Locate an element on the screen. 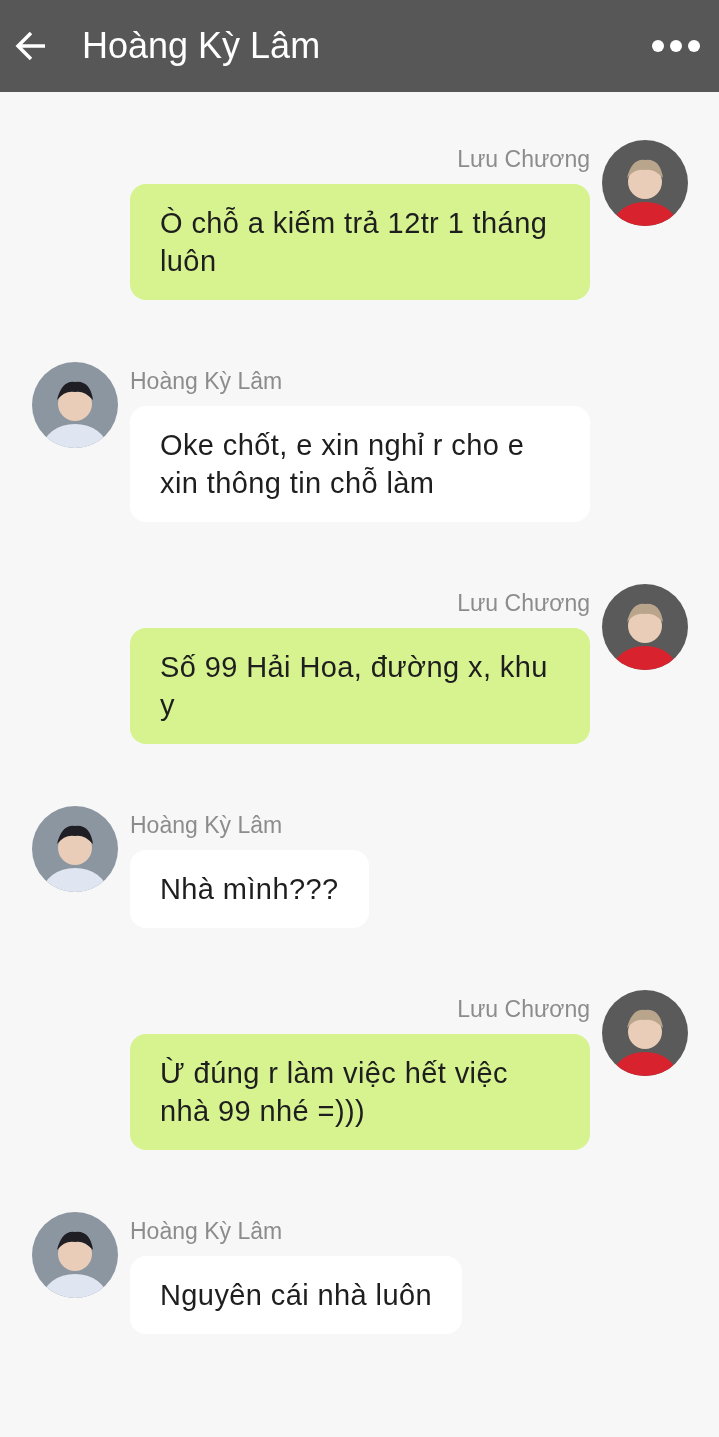 The image size is (719, 1437). message-bubble: Ò chỗ a kiếm trả 12tr 1 tháng luôn is located at coordinates (360, 242).